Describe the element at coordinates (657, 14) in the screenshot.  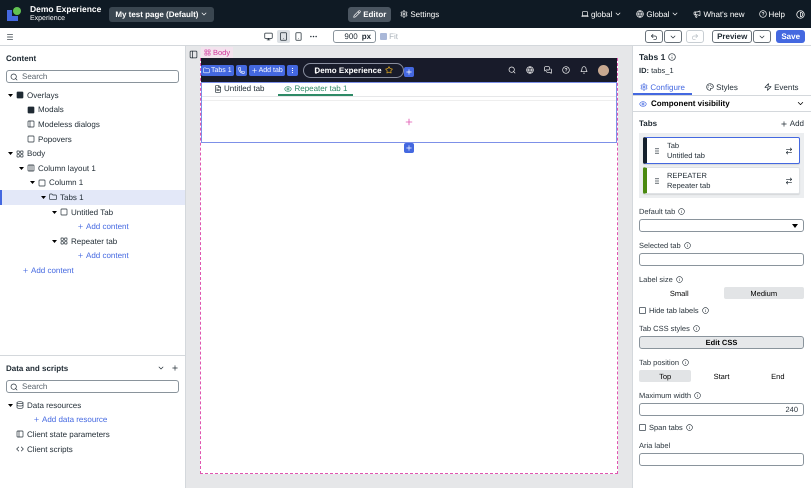
I see `scope-menu: Global` at that location.